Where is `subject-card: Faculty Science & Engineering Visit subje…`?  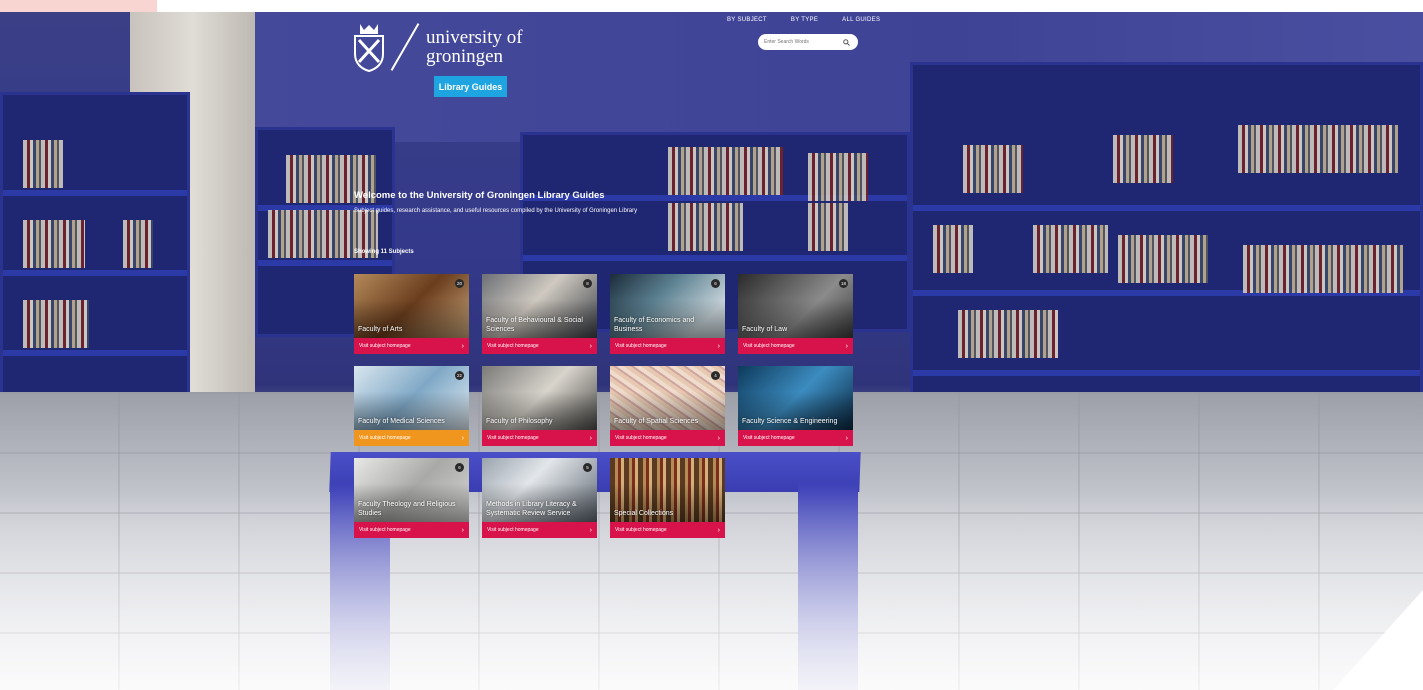
subject-card: Faculty Science & Engineering Visit subje… is located at coordinates (795, 406).